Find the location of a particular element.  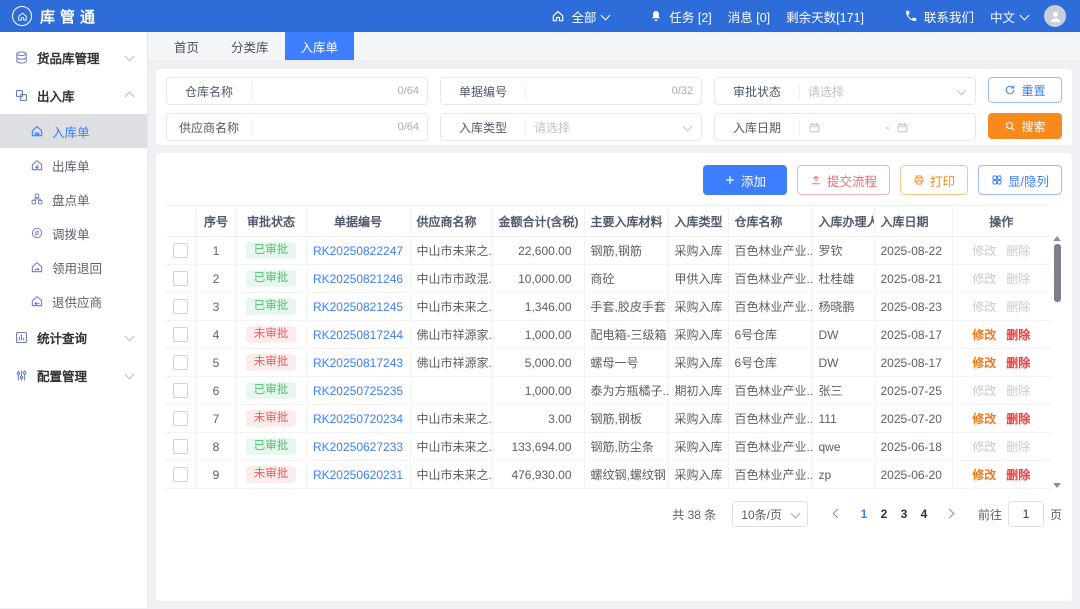

sidebar-group-statistics-query: 统计查询 is located at coordinates (73, 337).